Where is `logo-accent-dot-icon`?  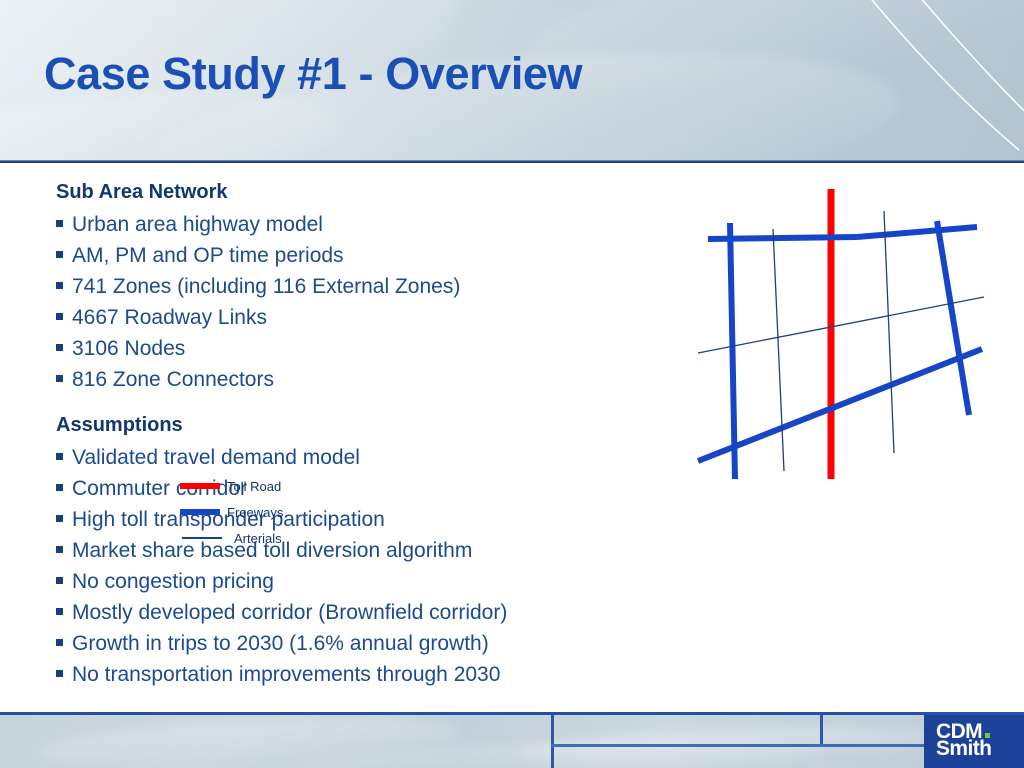 logo-accent-dot-icon is located at coordinates (987, 735).